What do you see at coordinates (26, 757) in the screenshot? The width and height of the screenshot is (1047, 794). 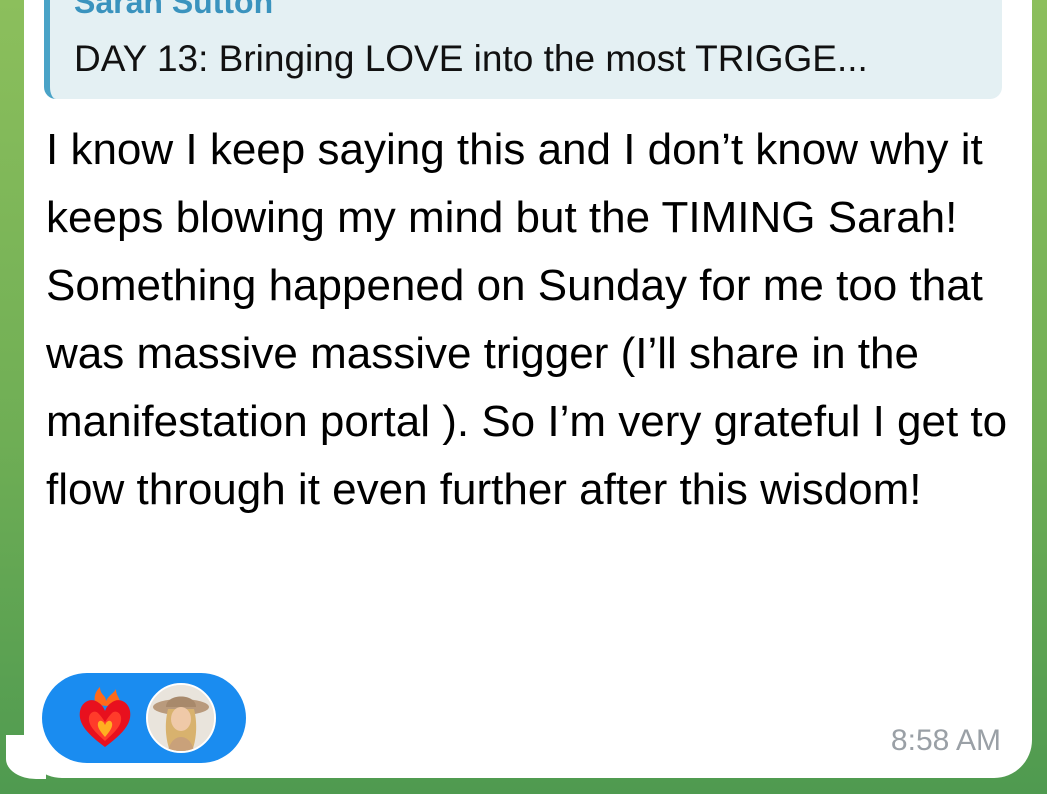 I see `bubble-tail` at bounding box center [26, 757].